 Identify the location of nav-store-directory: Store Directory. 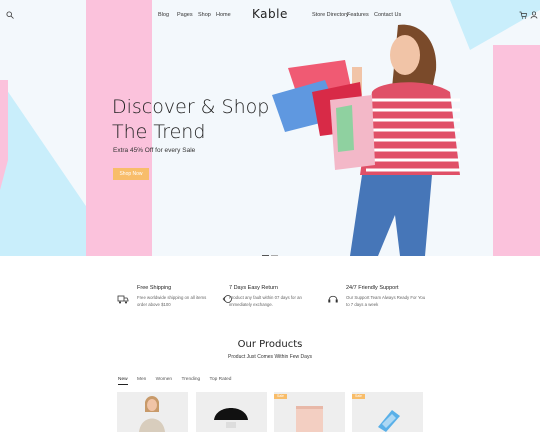
(330, 15).